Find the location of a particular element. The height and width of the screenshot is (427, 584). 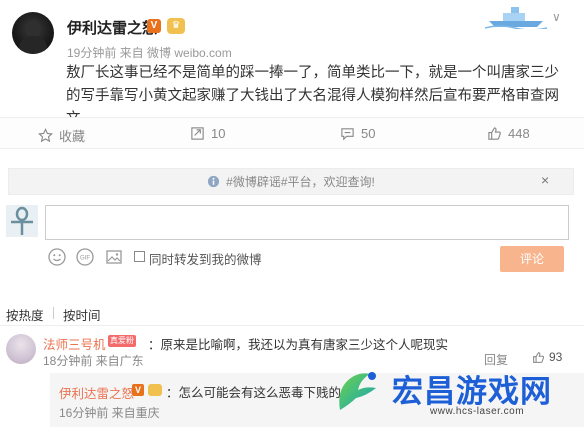

comment-like-count: 93 is located at coordinates (556, 357).